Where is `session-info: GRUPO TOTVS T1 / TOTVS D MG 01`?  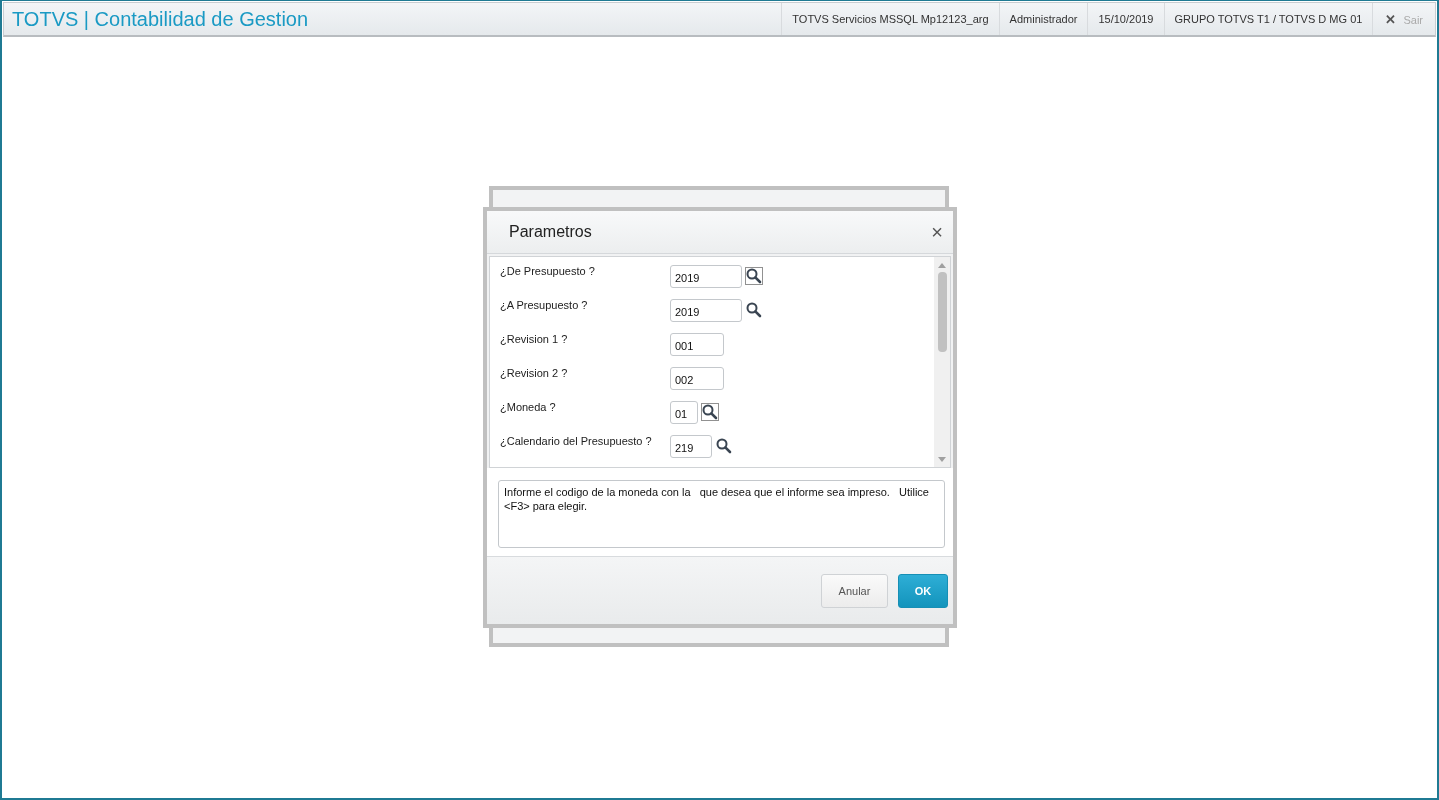 session-info: GRUPO TOTVS T1 / TOTVS D MG 01 is located at coordinates (1268, 19).